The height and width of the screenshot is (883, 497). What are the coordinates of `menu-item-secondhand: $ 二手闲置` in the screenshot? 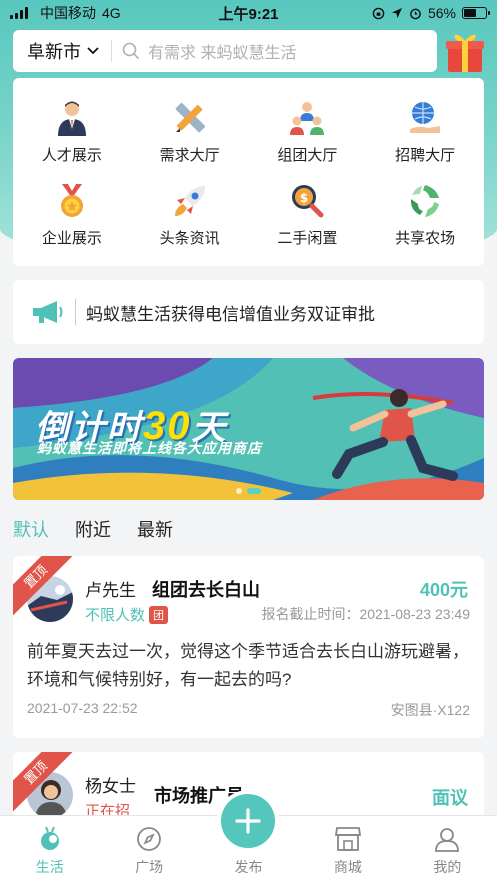 It's located at (308, 214).